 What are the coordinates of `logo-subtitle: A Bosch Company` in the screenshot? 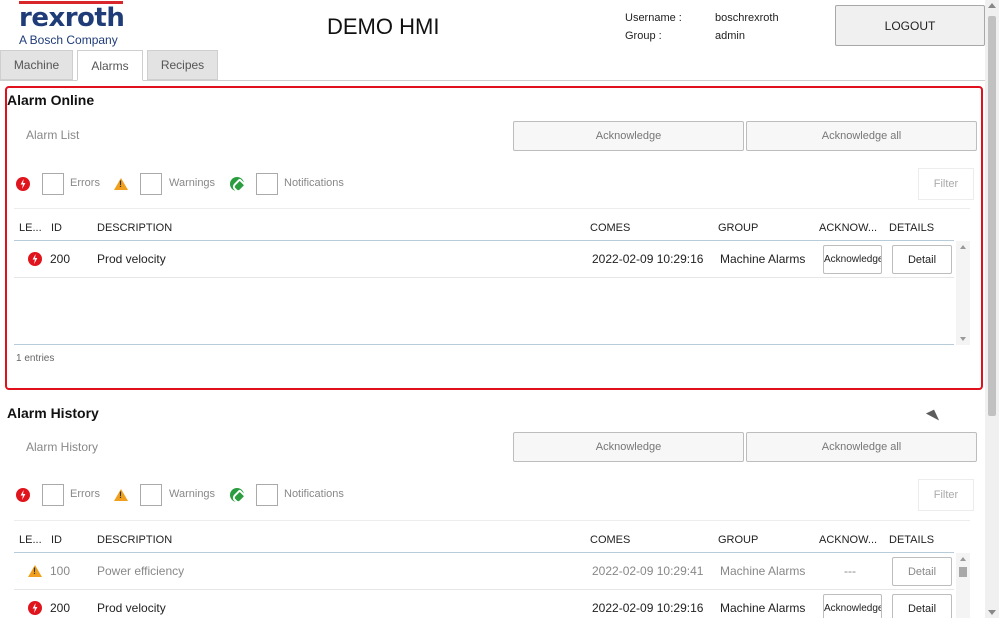 It's located at (68, 40).